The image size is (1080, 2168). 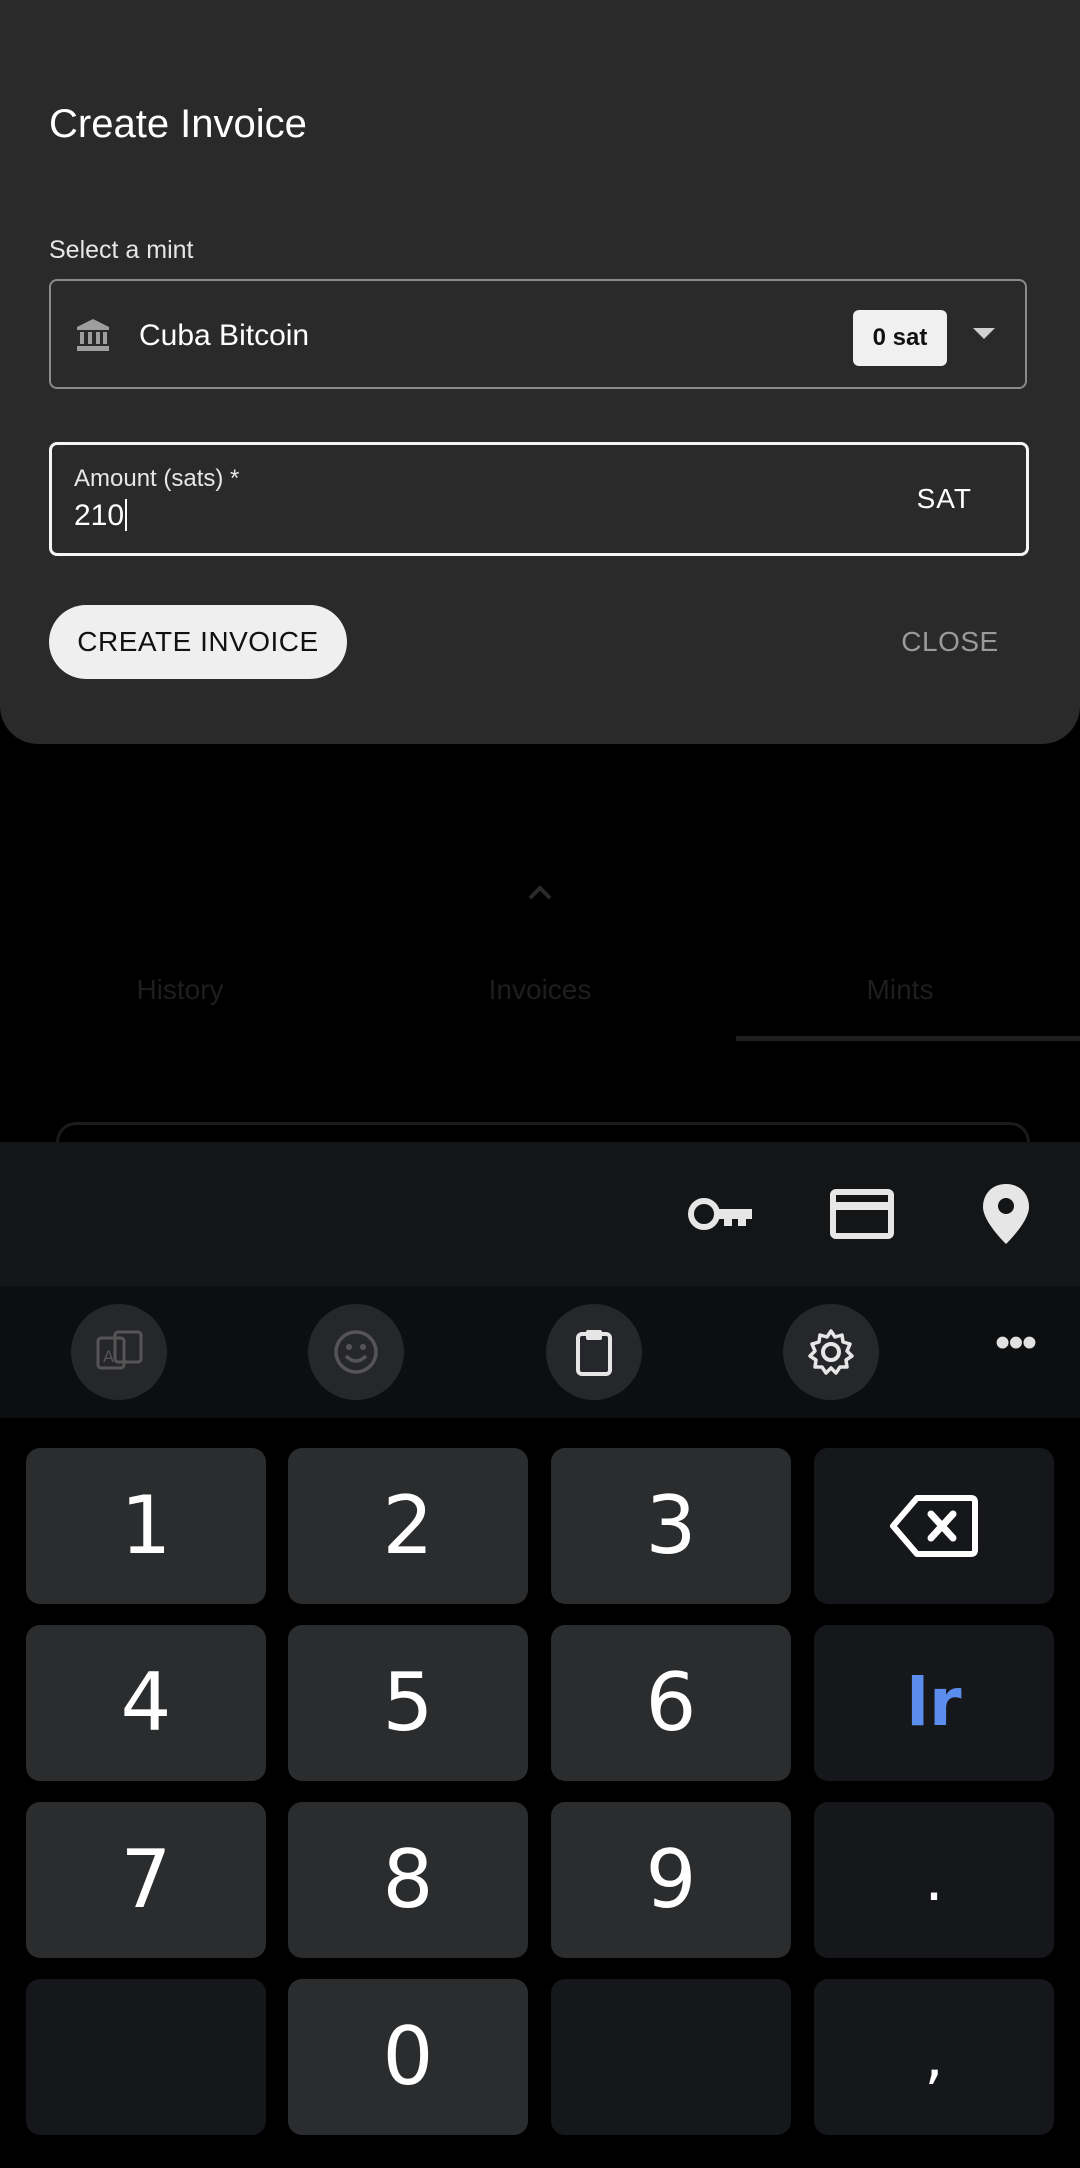 I want to click on key-4: 4, so click(x=146, y=1703).